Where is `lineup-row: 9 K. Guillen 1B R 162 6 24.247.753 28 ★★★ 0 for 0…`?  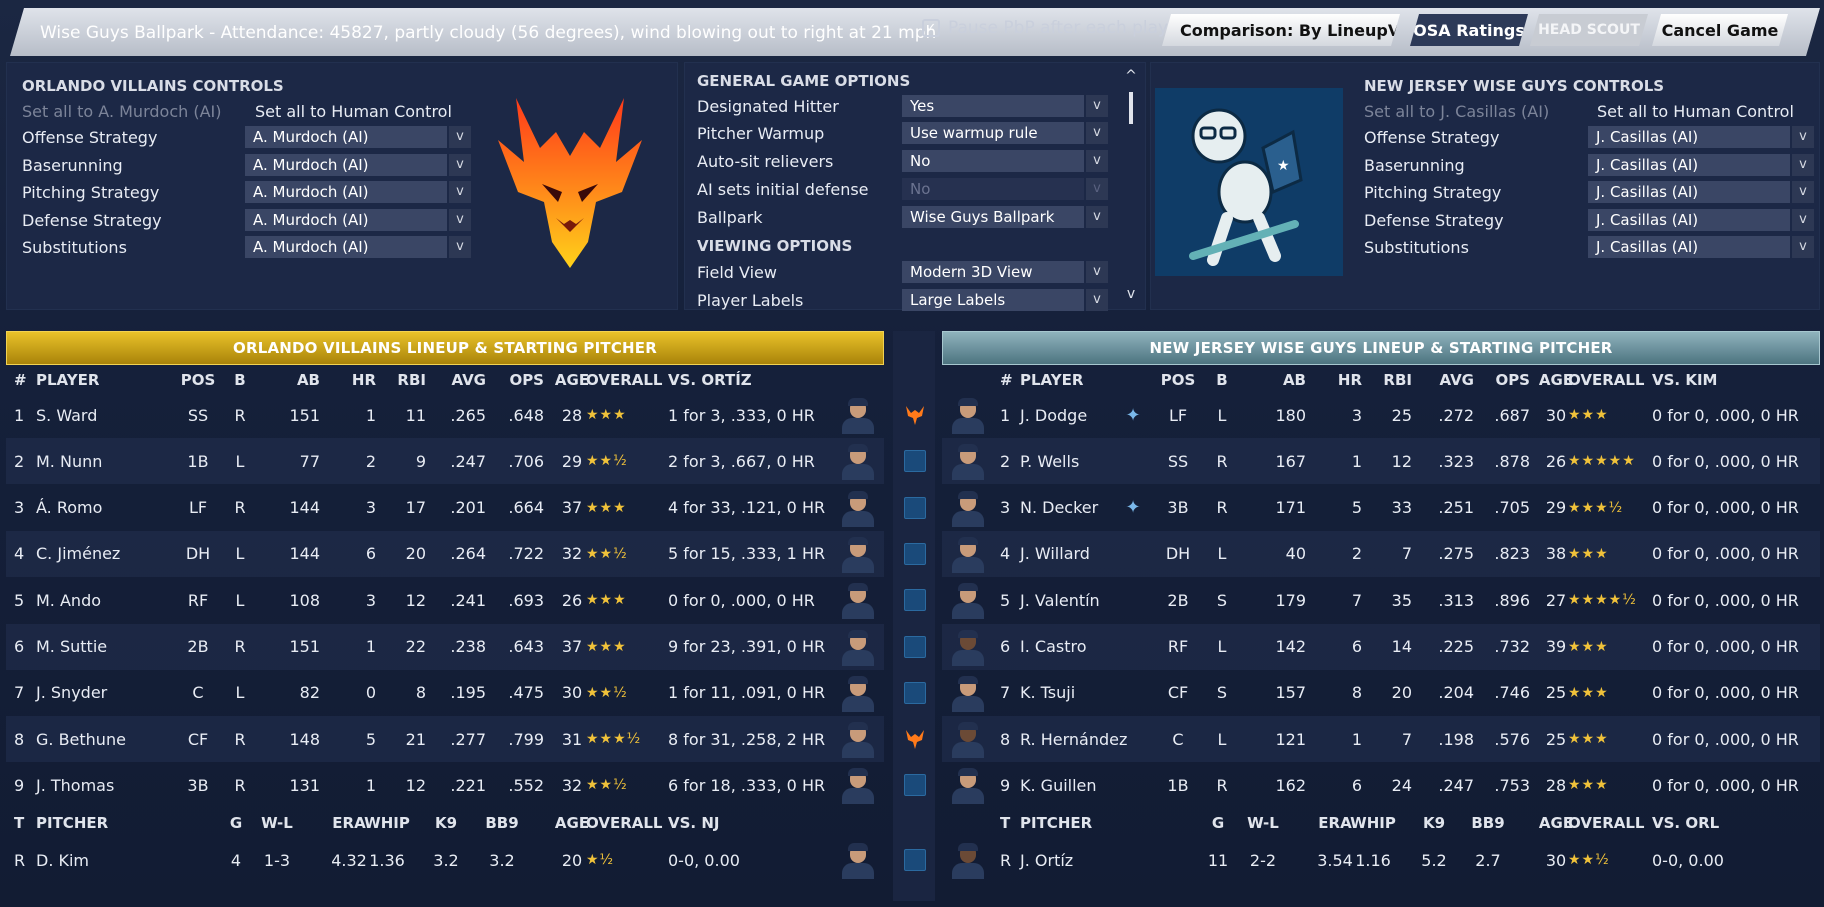
lineup-row: 9 K. Guillen 1B R 162 6 24.247.753 28 ★★★ 0 for 0… is located at coordinates (1381, 785).